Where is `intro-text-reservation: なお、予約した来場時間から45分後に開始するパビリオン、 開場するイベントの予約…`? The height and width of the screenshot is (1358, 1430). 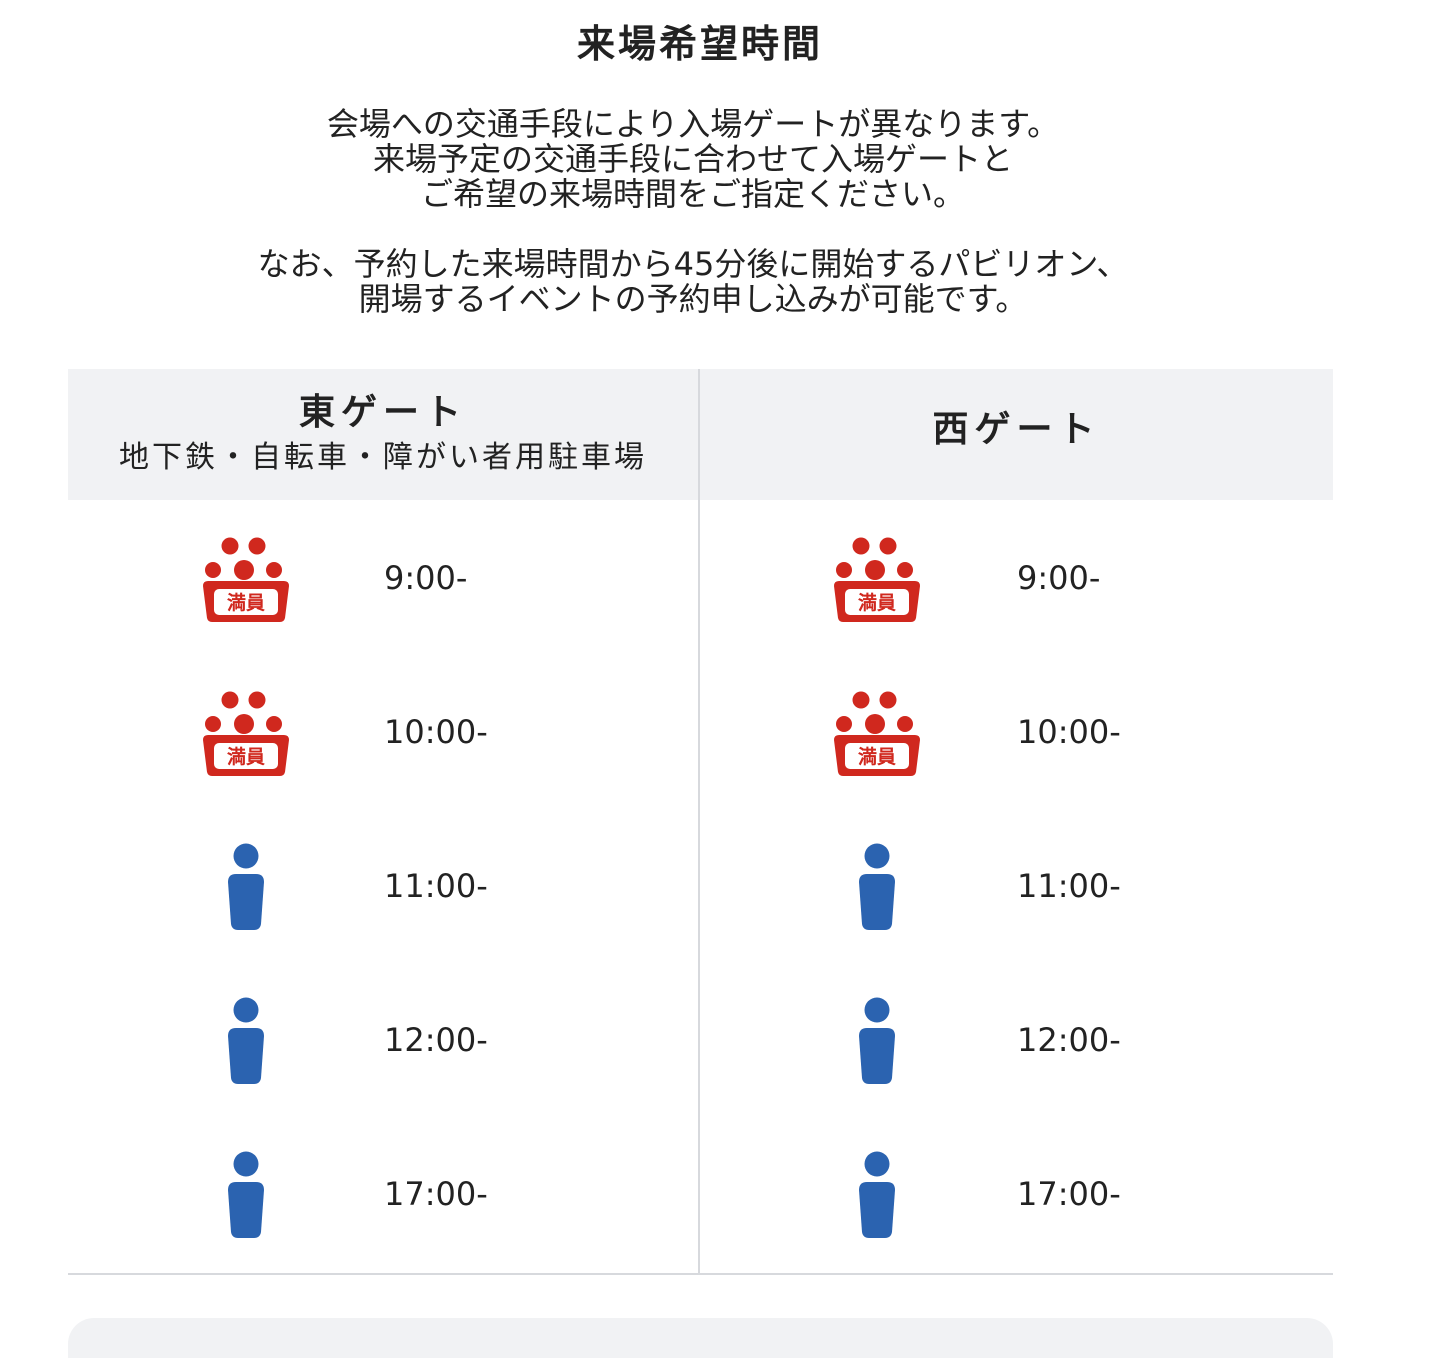 intro-text-reservation: なお、予約した来場時間から45分後に開始するパビリオン、 開場するイベントの予約… is located at coordinates (693, 282).